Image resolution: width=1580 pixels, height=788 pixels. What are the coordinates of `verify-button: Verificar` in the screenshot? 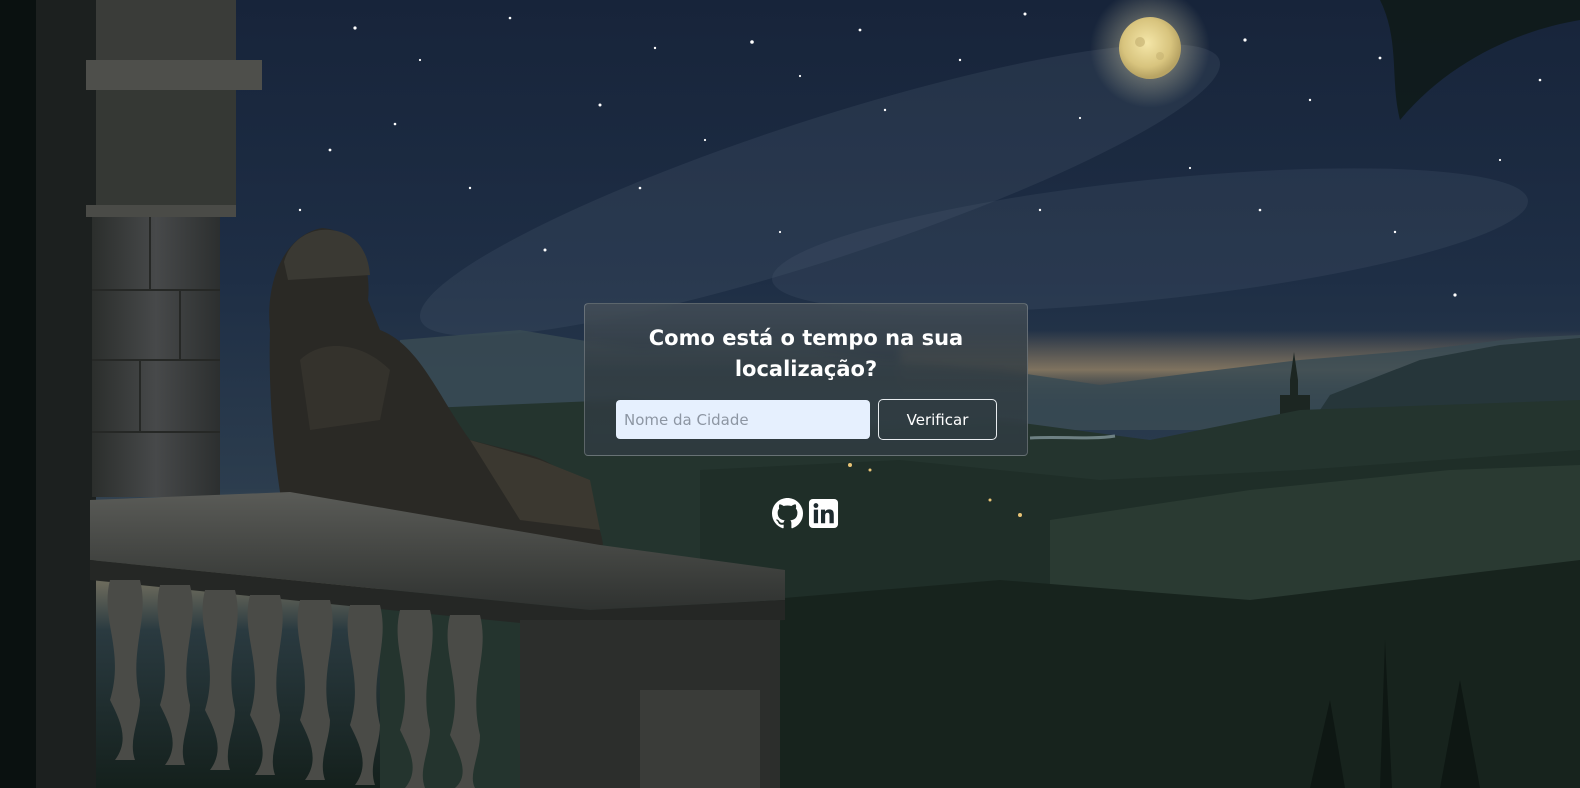 It's located at (937, 419).